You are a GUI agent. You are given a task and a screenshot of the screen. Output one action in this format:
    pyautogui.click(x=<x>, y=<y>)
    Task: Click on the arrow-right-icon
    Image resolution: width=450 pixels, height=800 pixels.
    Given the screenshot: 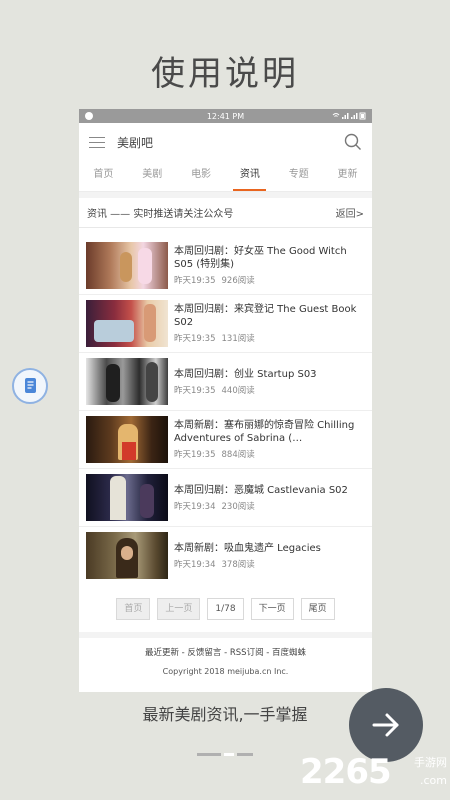 What is the action you would take?
    pyautogui.click(x=385, y=725)
    